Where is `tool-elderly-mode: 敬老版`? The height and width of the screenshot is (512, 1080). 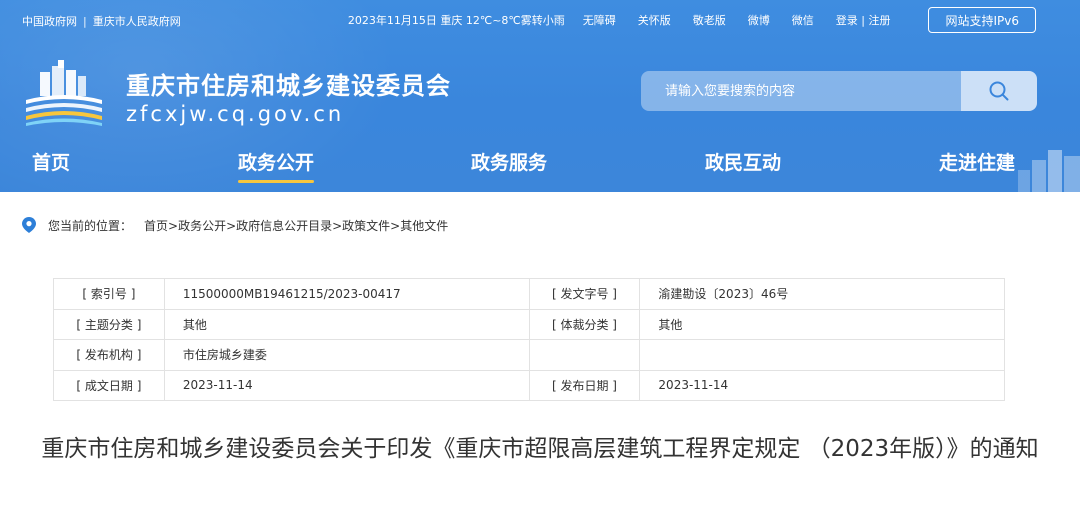 tool-elderly-mode: 敬老版 is located at coordinates (709, 20).